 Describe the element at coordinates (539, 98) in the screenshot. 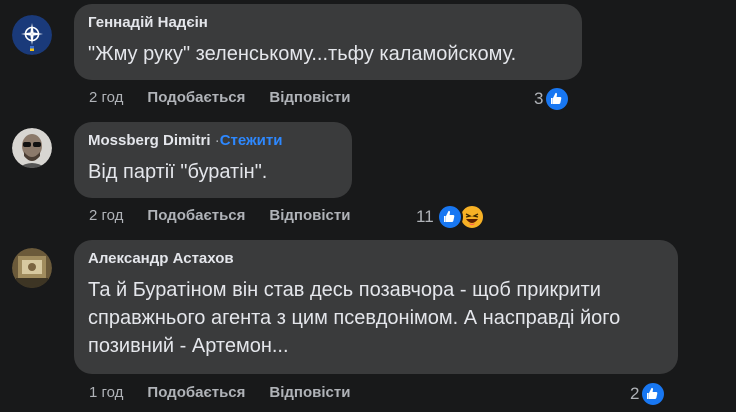

I see `reaction-count: 3` at that location.